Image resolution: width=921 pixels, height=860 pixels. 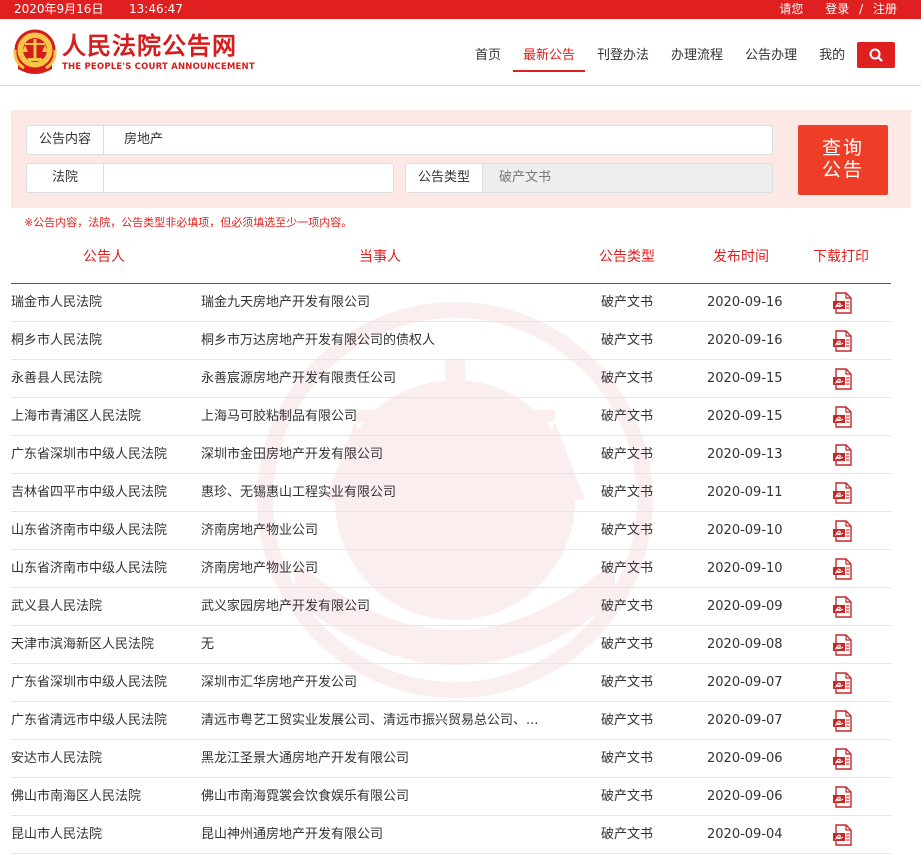 What do you see at coordinates (82, 644) in the screenshot?
I see `court-cell: 天津市滨海新区人民法院` at bounding box center [82, 644].